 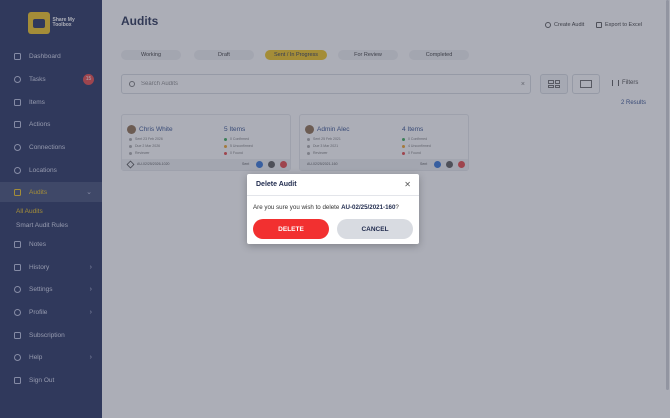 I want to click on divider, so click(x=333, y=195).